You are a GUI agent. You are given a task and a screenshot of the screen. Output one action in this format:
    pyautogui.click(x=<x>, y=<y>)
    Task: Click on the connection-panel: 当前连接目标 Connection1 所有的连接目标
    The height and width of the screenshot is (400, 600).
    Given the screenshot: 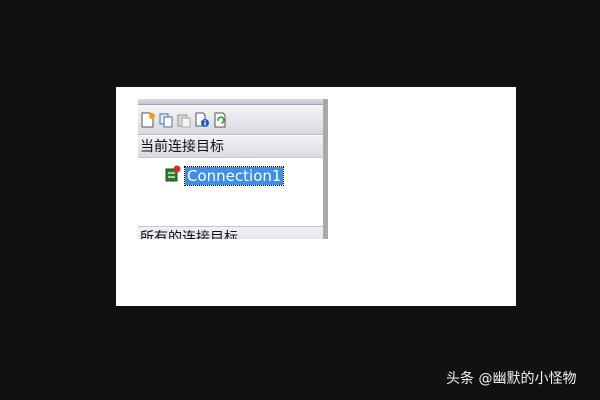 What is the action you would take?
    pyautogui.click(x=233, y=169)
    